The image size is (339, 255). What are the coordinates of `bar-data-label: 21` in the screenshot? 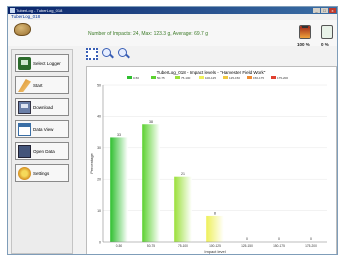 It's located at (183, 174).